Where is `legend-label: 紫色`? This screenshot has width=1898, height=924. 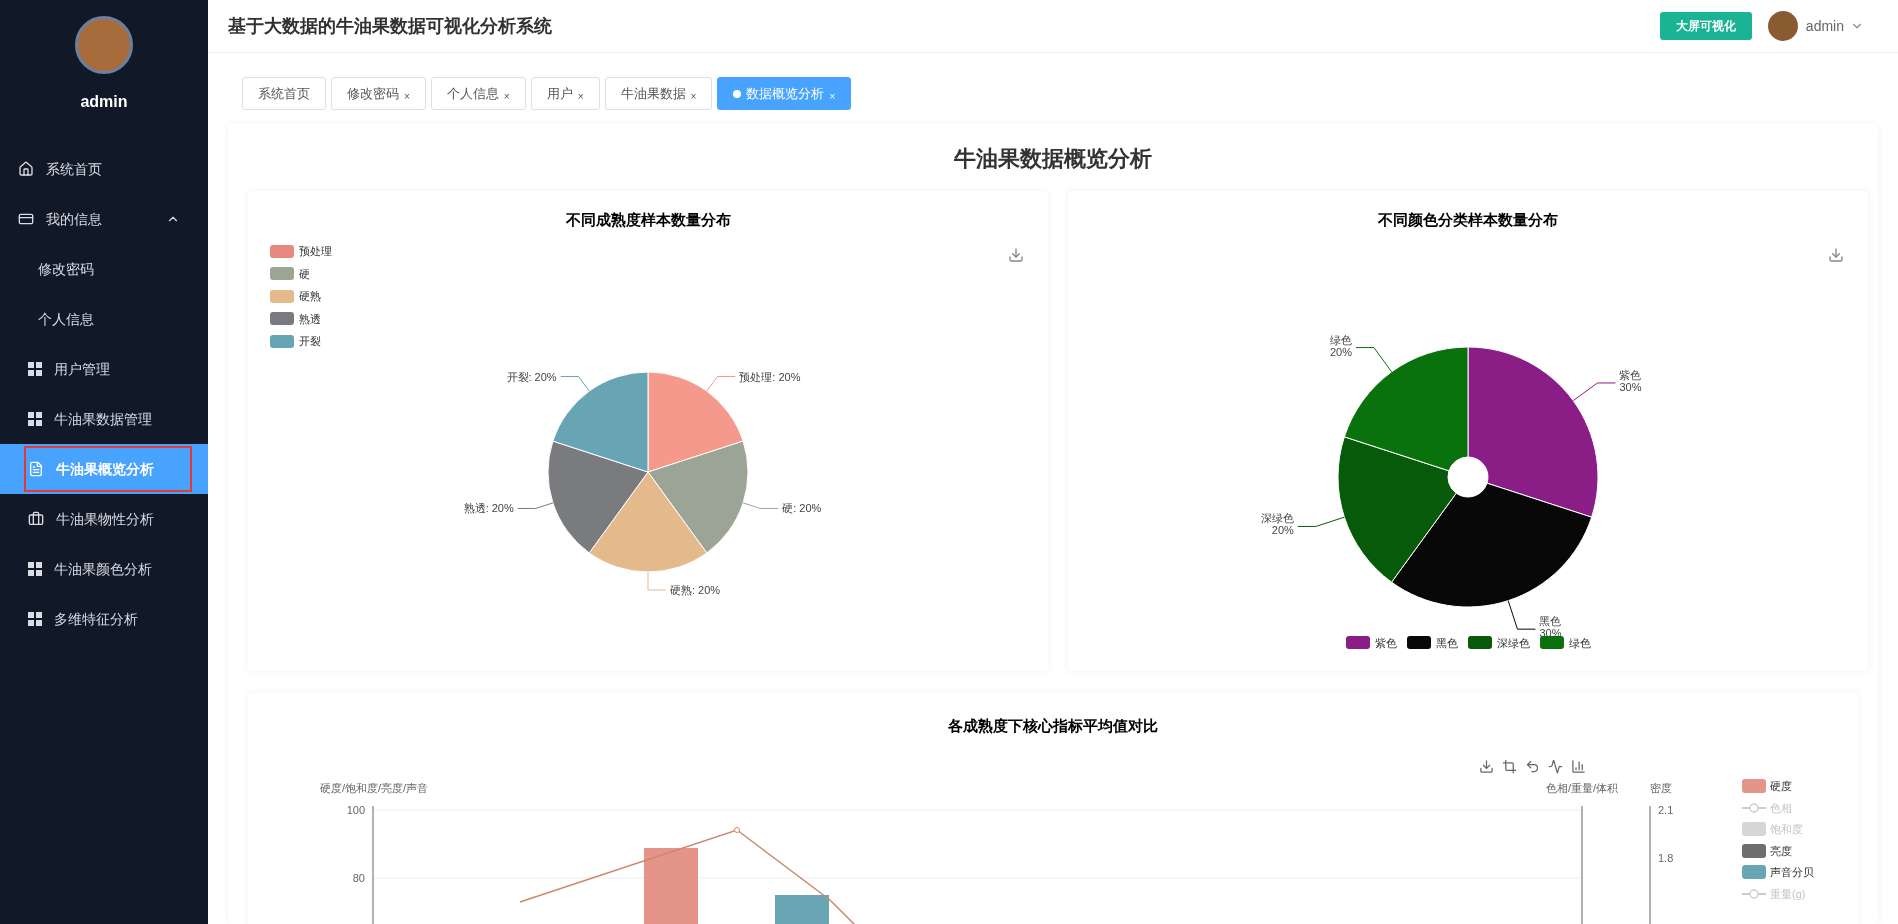 legend-label: 紫色 is located at coordinates (1385, 643).